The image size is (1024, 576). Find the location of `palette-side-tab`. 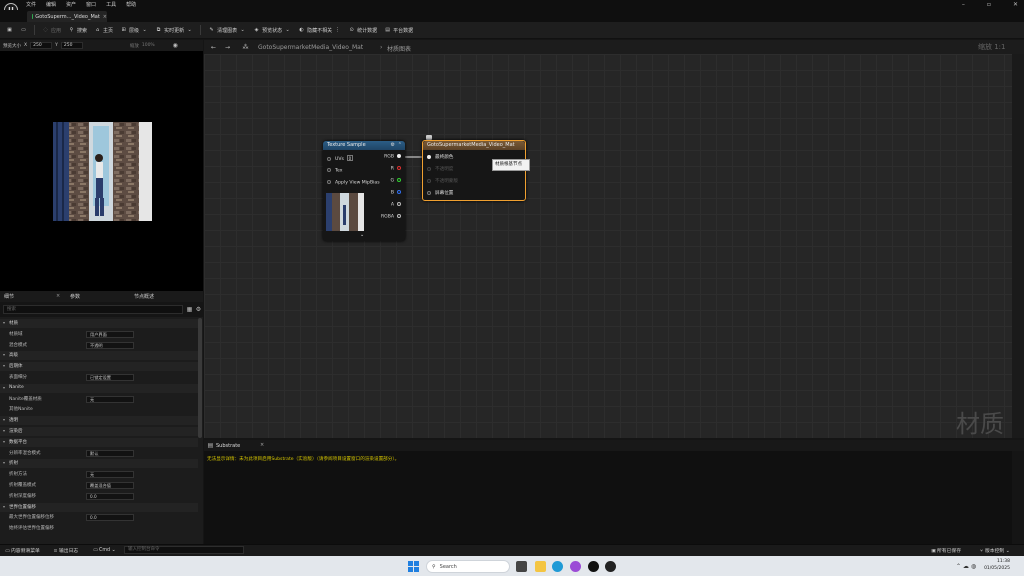

palette-side-tab is located at coordinates (1018, 246).